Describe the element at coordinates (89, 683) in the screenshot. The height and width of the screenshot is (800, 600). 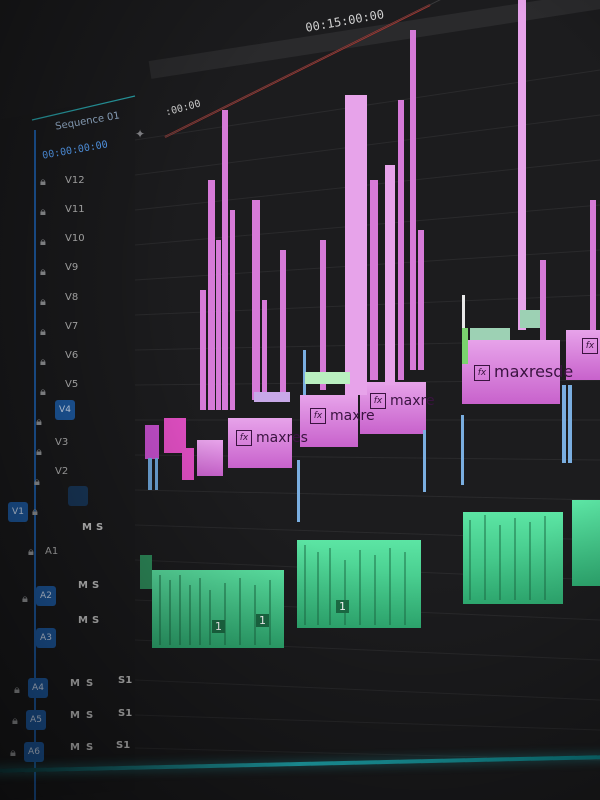
I see `solo-button-a4: S` at that location.